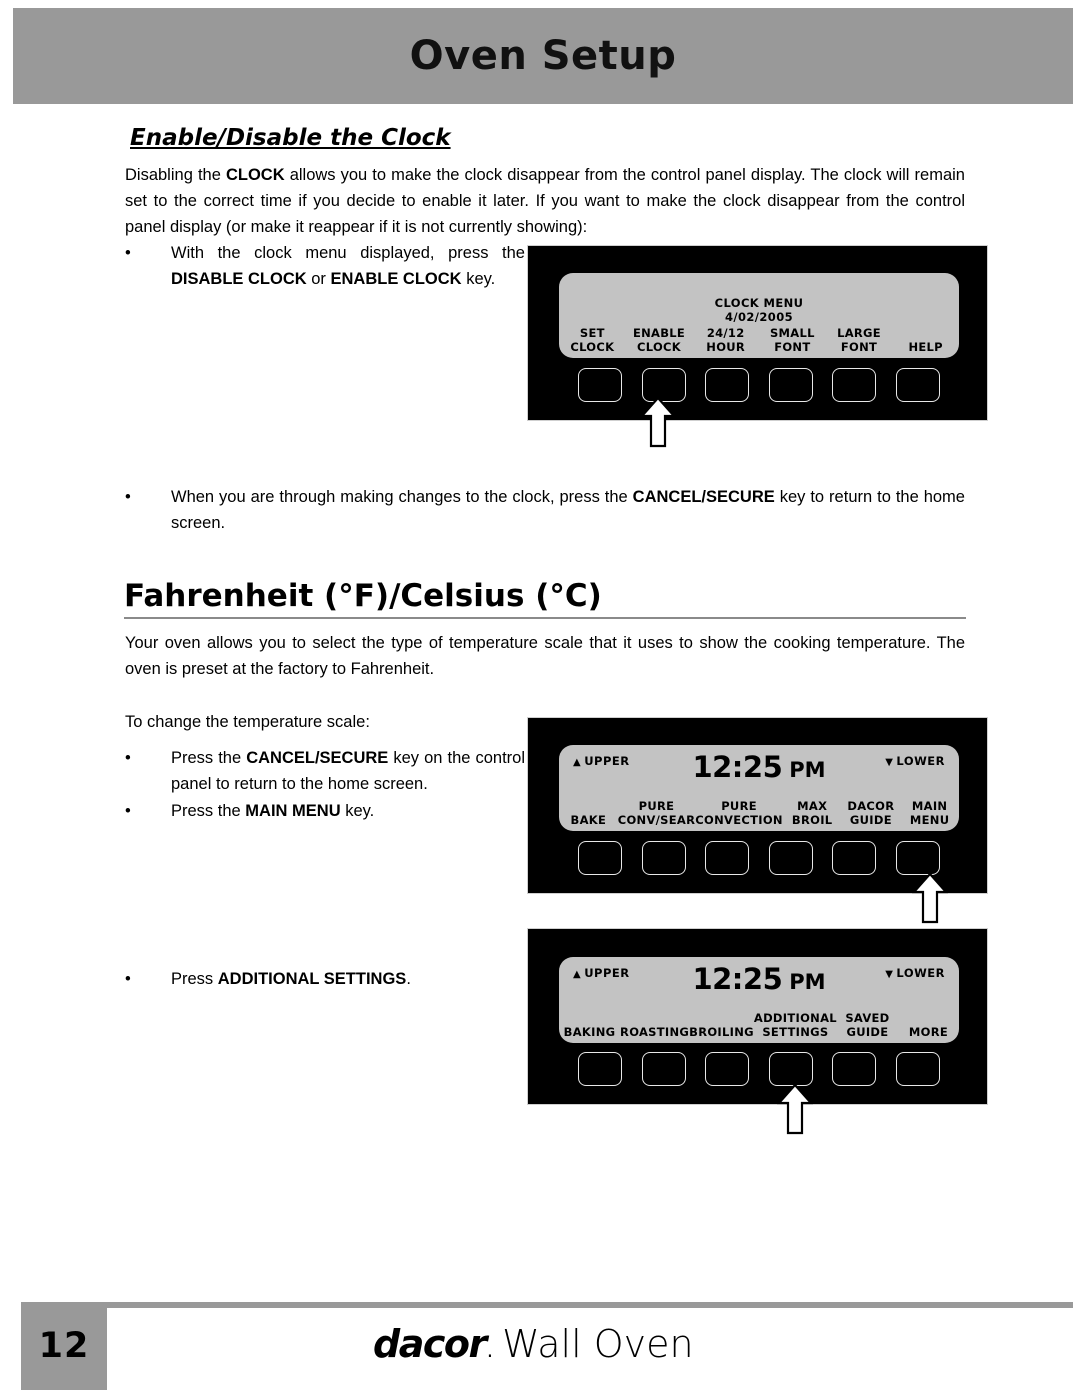 This screenshot has height=1397, width=1080. What do you see at coordinates (871, 806) in the screenshot?
I see `softkey-label-line1: DACOR` at bounding box center [871, 806].